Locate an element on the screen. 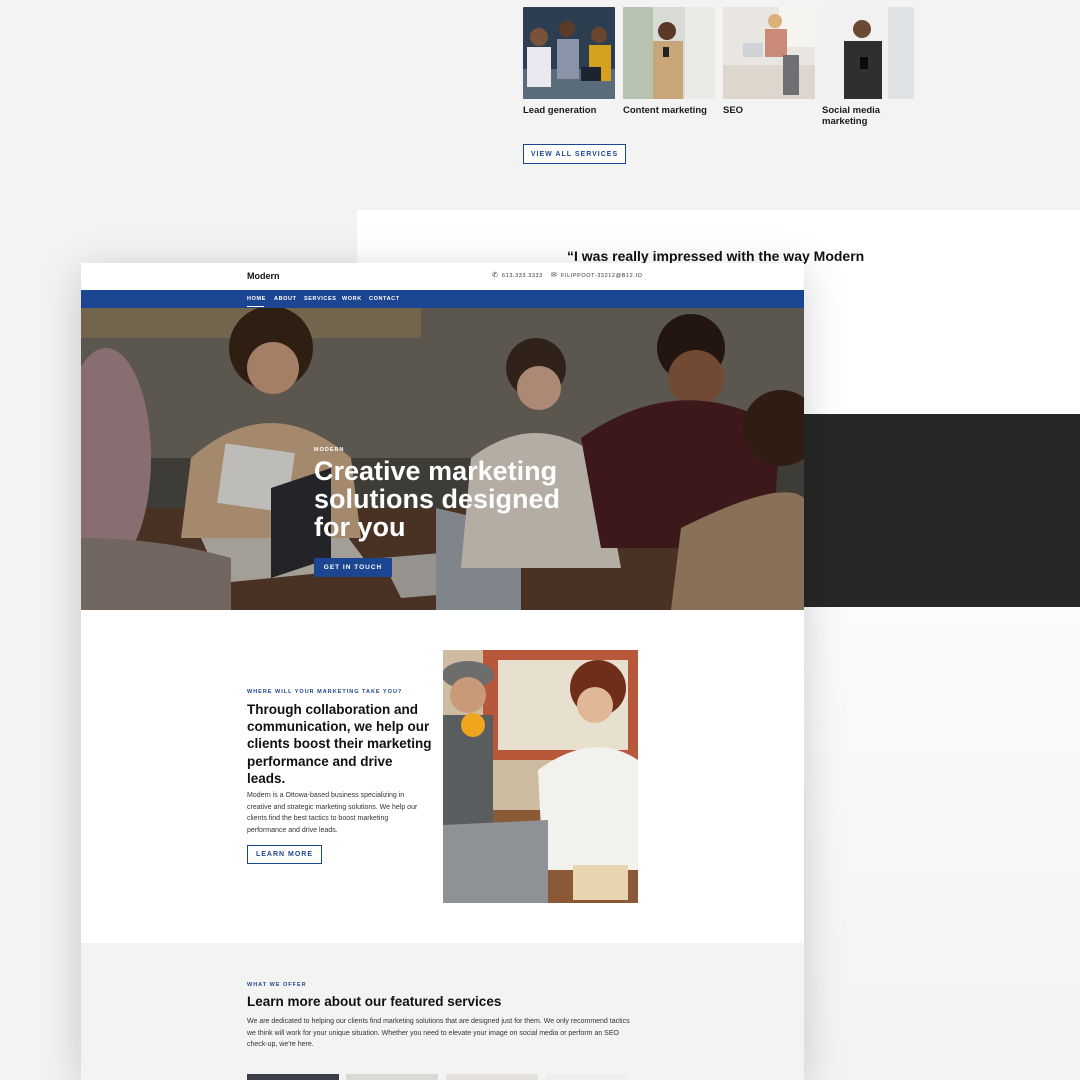 The image size is (1080, 1080). service-card-social-media: Social media marketing is located at coordinates (868, 67).